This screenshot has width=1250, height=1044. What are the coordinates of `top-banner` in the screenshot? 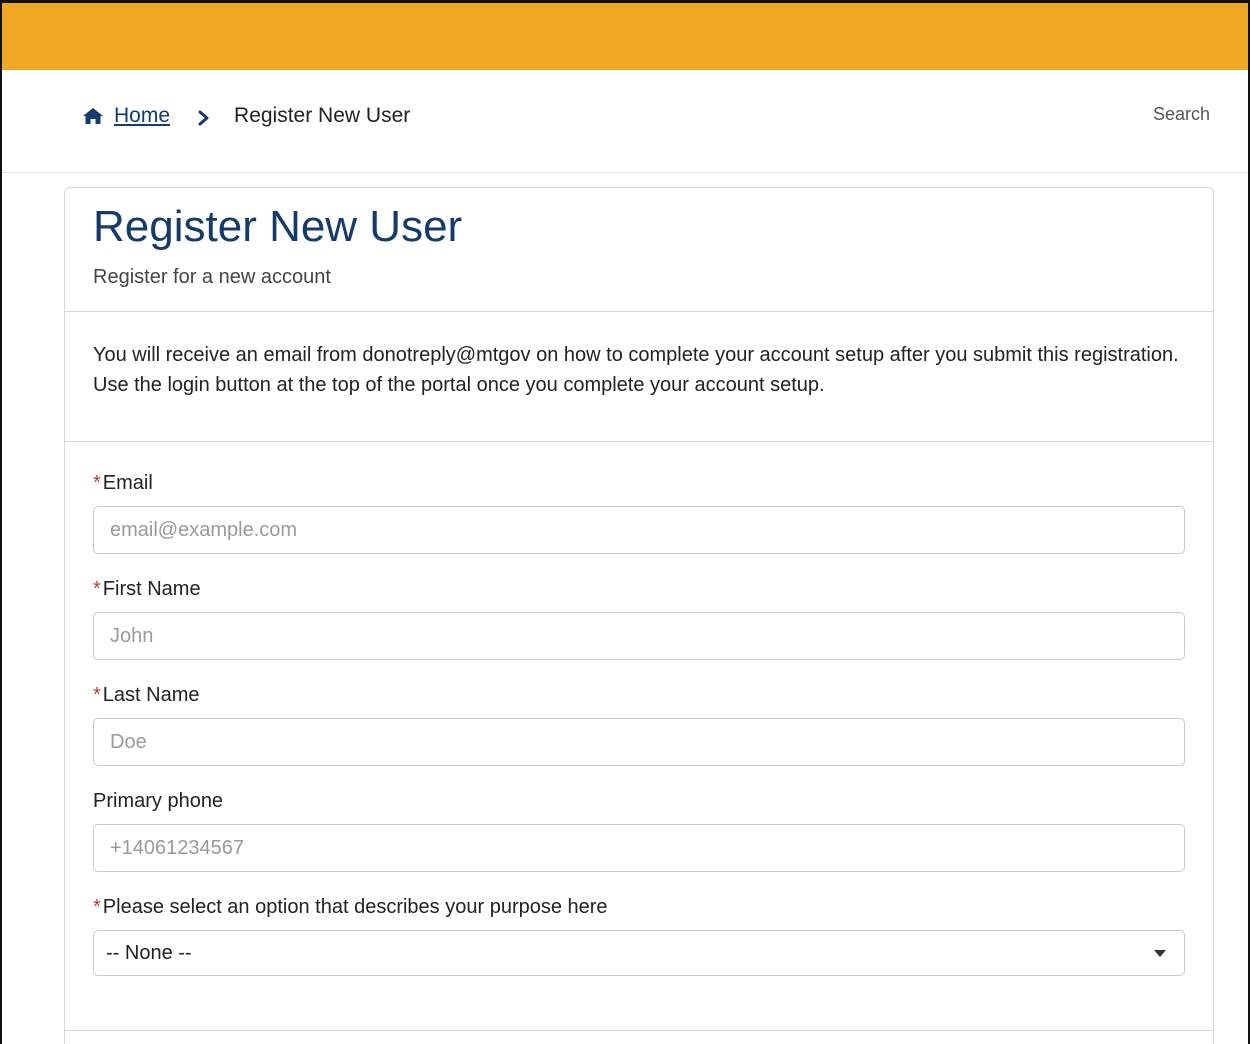 It's located at (625, 36).